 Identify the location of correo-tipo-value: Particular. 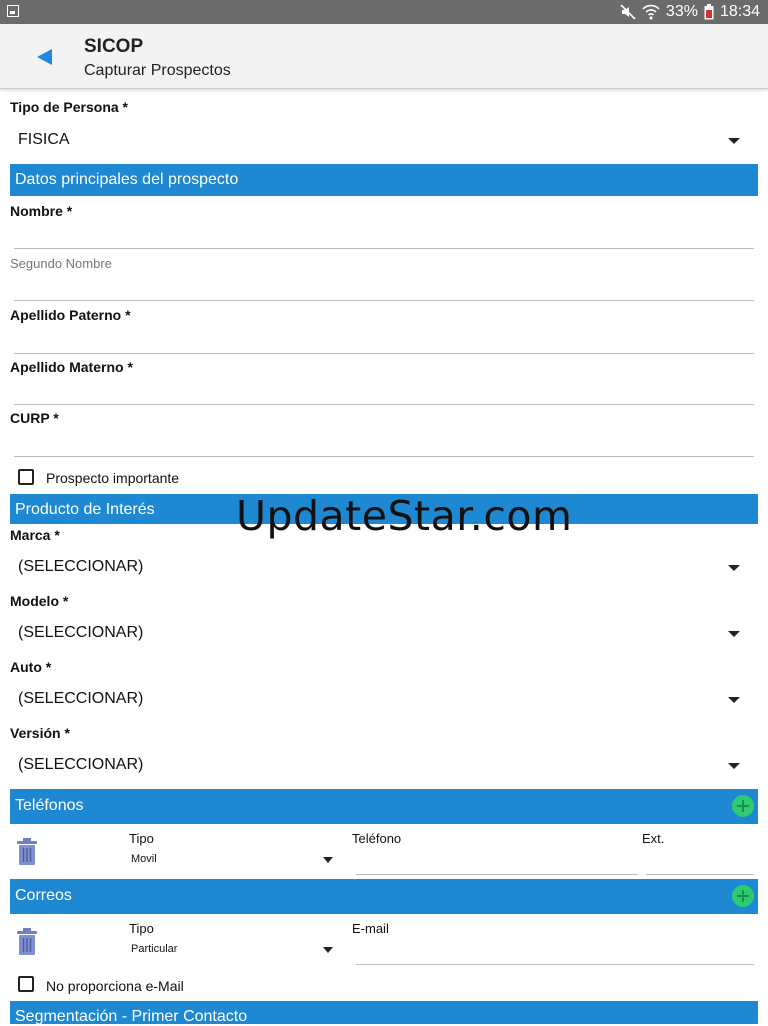
(154, 949).